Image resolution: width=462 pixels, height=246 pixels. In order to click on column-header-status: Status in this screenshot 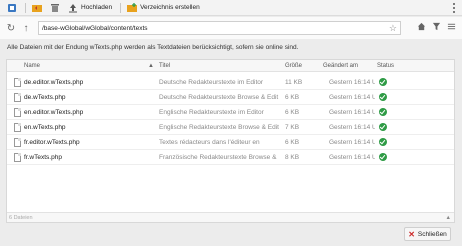, I will do `click(385, 66)`.